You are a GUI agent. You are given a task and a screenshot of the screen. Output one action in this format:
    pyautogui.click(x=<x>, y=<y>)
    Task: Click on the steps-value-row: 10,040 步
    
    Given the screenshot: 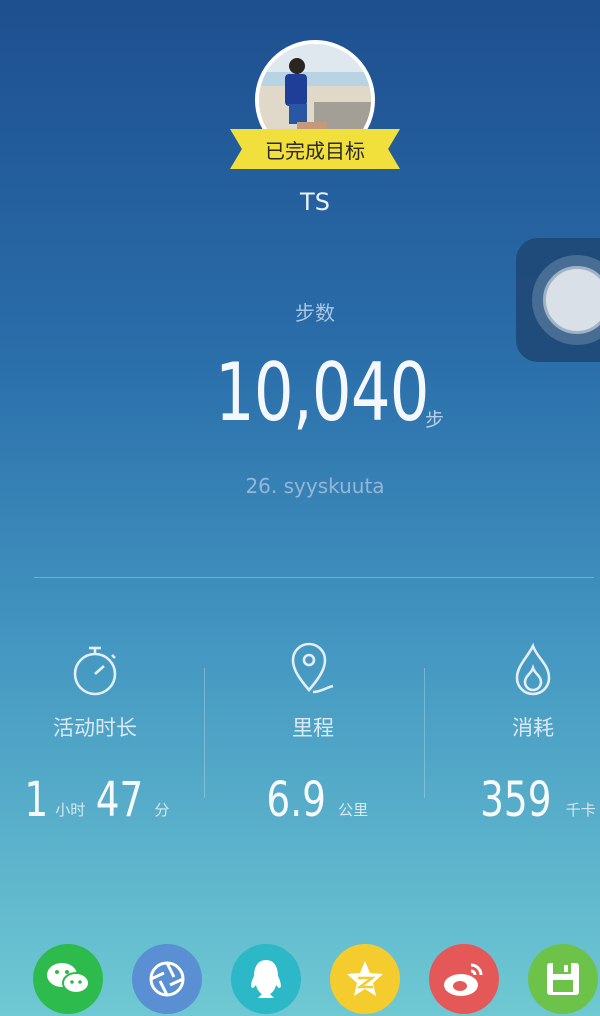 What is the action you would take?
    pyautogui.click(x=329, y=393)
    